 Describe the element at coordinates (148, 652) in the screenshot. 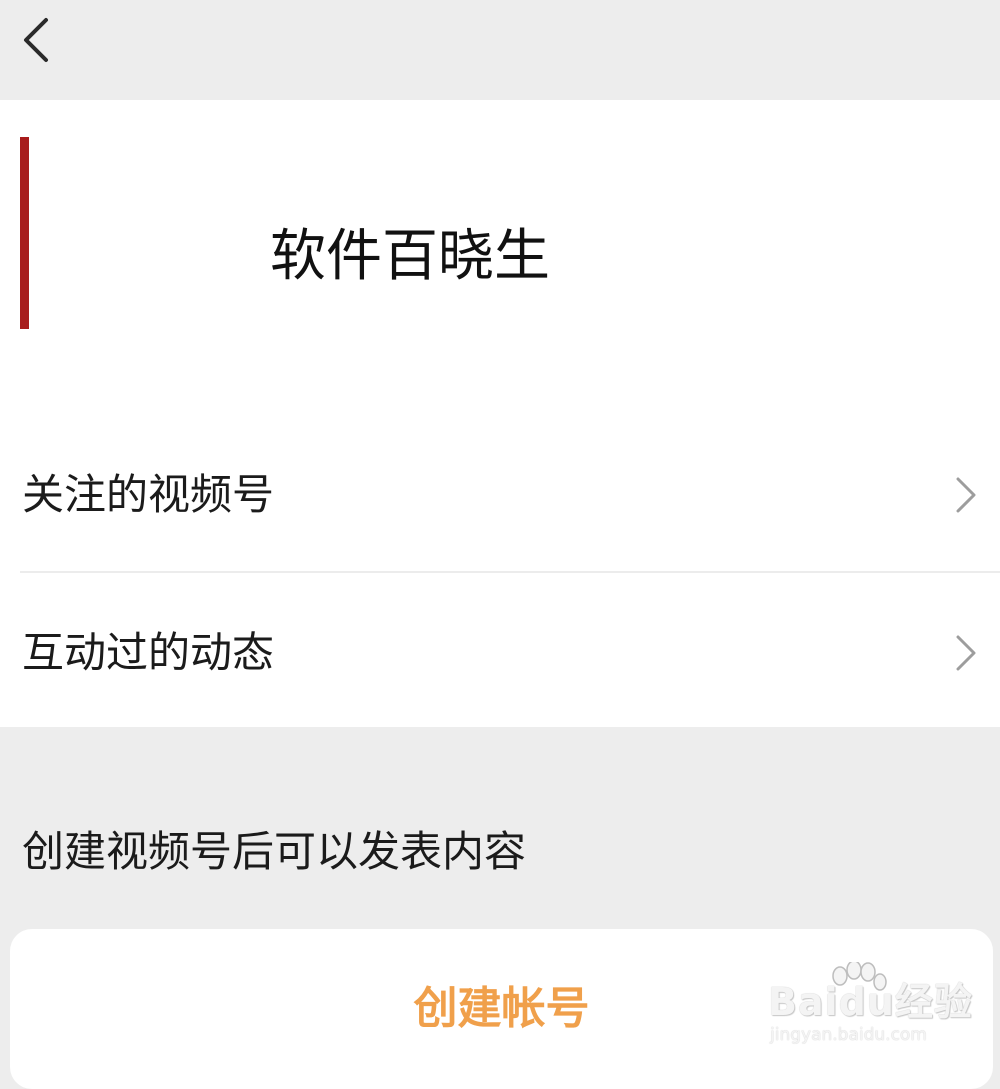

I see `menu-item-label: 互动过的动态` at that location.